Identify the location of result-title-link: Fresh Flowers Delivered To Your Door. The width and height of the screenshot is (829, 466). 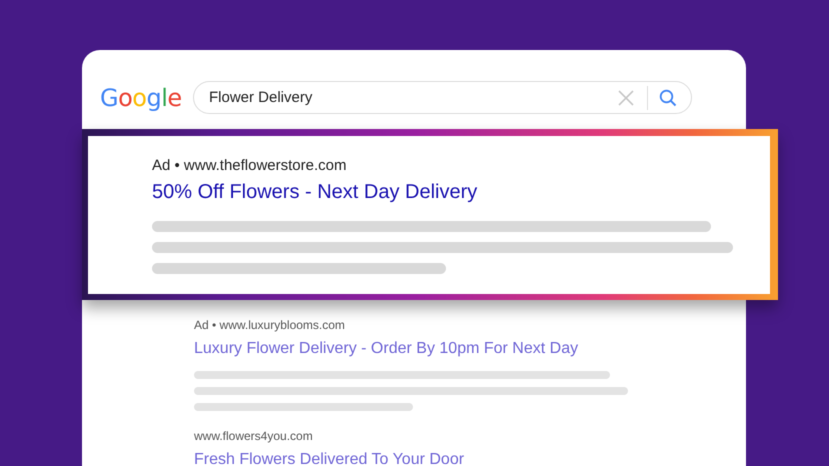
(470, 457).